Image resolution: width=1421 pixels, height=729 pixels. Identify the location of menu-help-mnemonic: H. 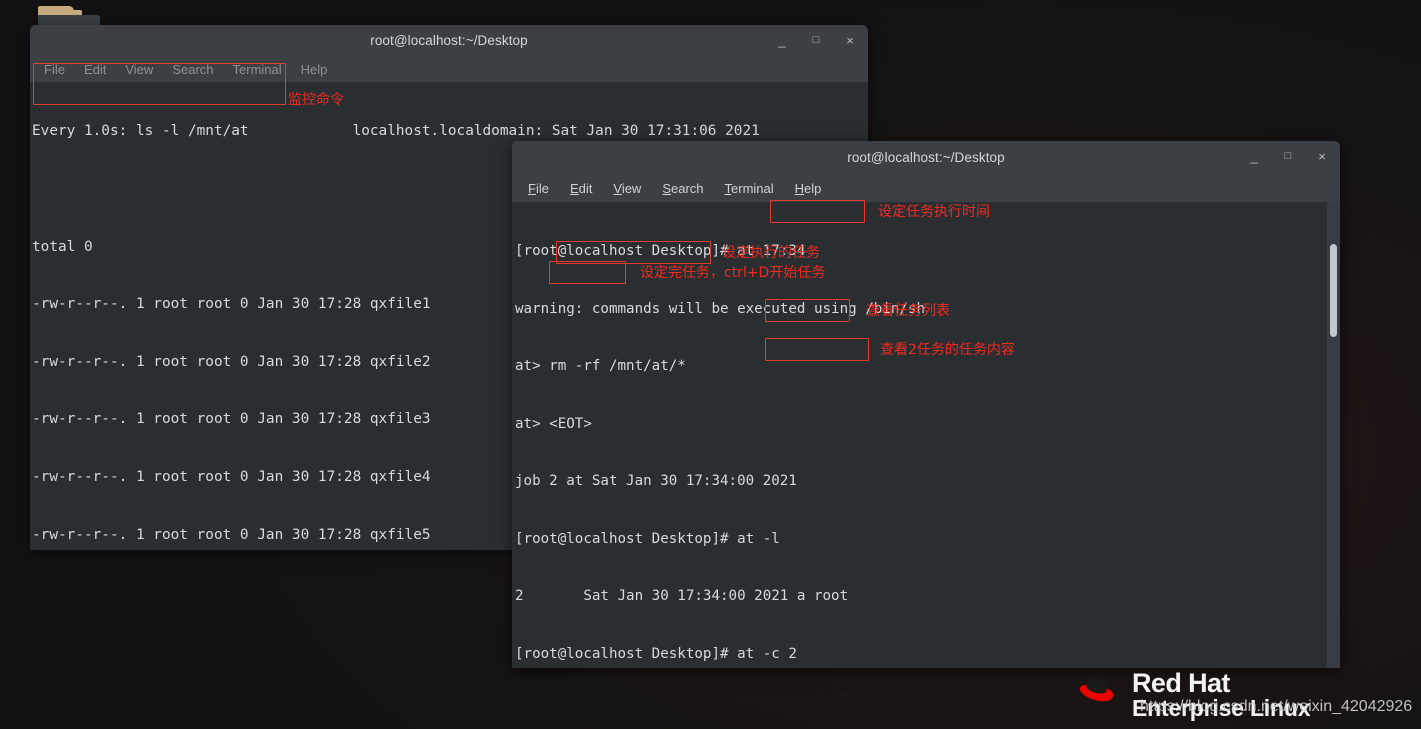
(799, 188).